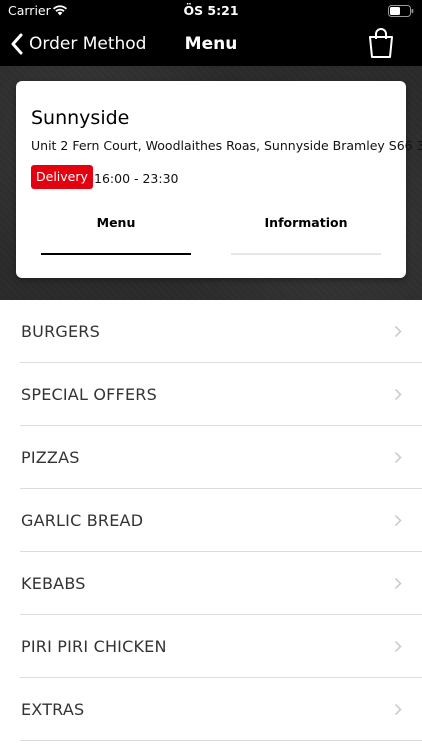  I want to click on navigation-bar: Order Method Menu, so click(211, 44).